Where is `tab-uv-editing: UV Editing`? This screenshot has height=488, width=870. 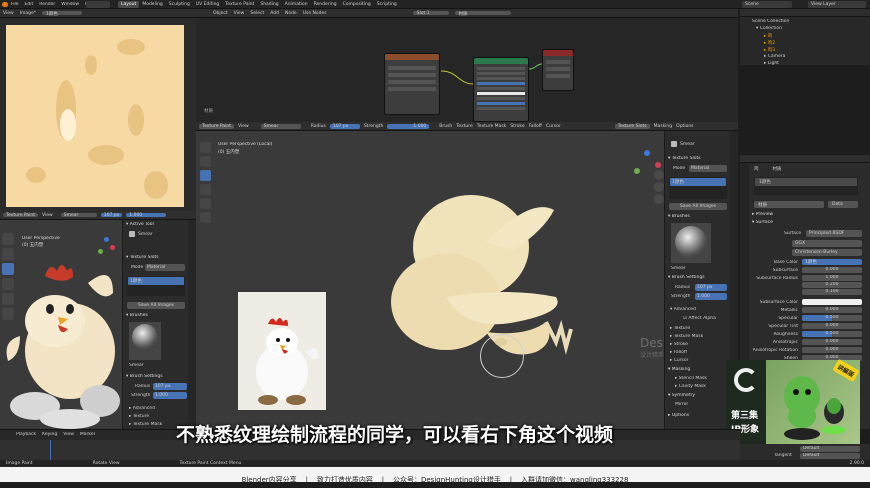
tab-uv-editing: UV Editing is located at coordinates (207, 4).